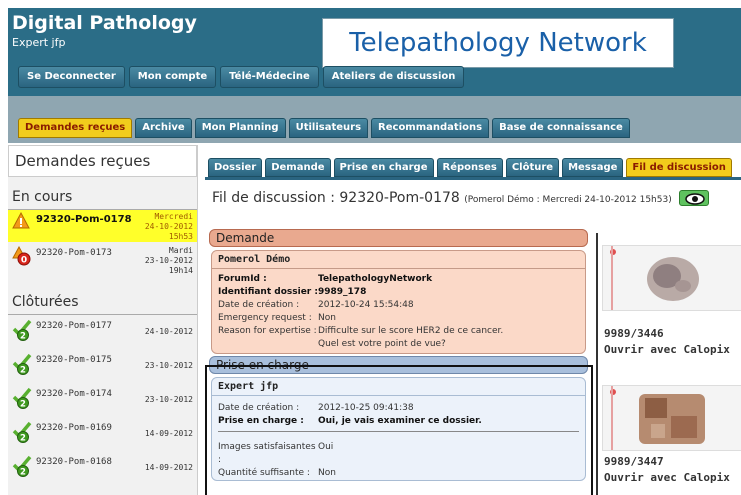 The height and width of the screenshot is (495, 741). What do you see at coordinates (102, 366) in the screenshot?
I see `closed-case-item: 2 92320-Pom-0175 23-10-2012` at bounding box center [102, 366].